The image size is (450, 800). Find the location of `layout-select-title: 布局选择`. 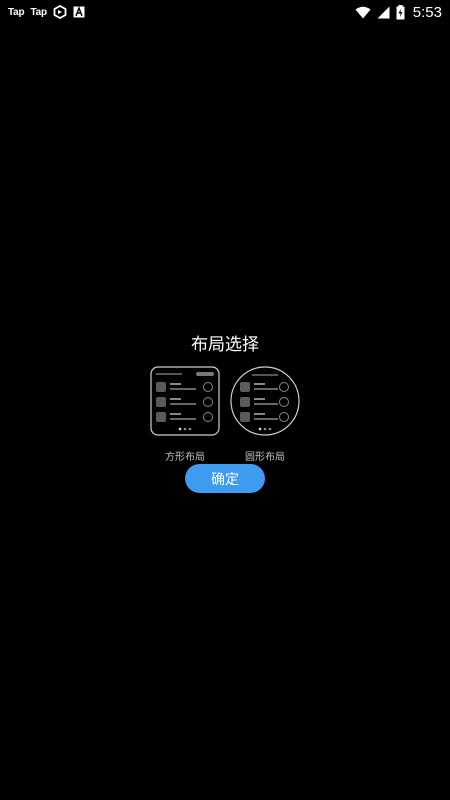

layout-select-title: 布局选择 is located at coordinates (225, 345).